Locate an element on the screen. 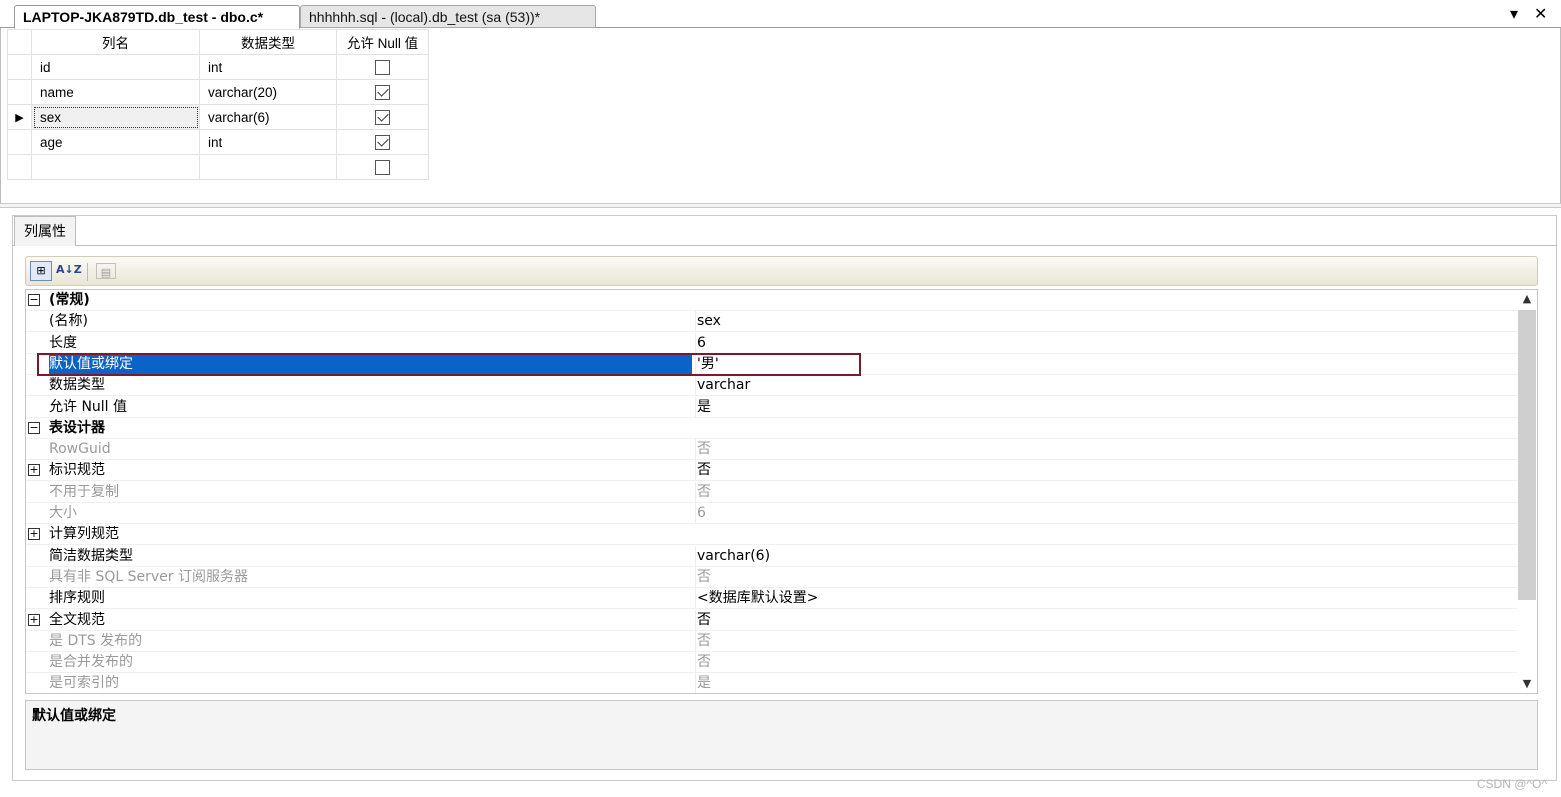  property-row: 排序规则 <数据库默认设置> is located at coordinates (772, 599).